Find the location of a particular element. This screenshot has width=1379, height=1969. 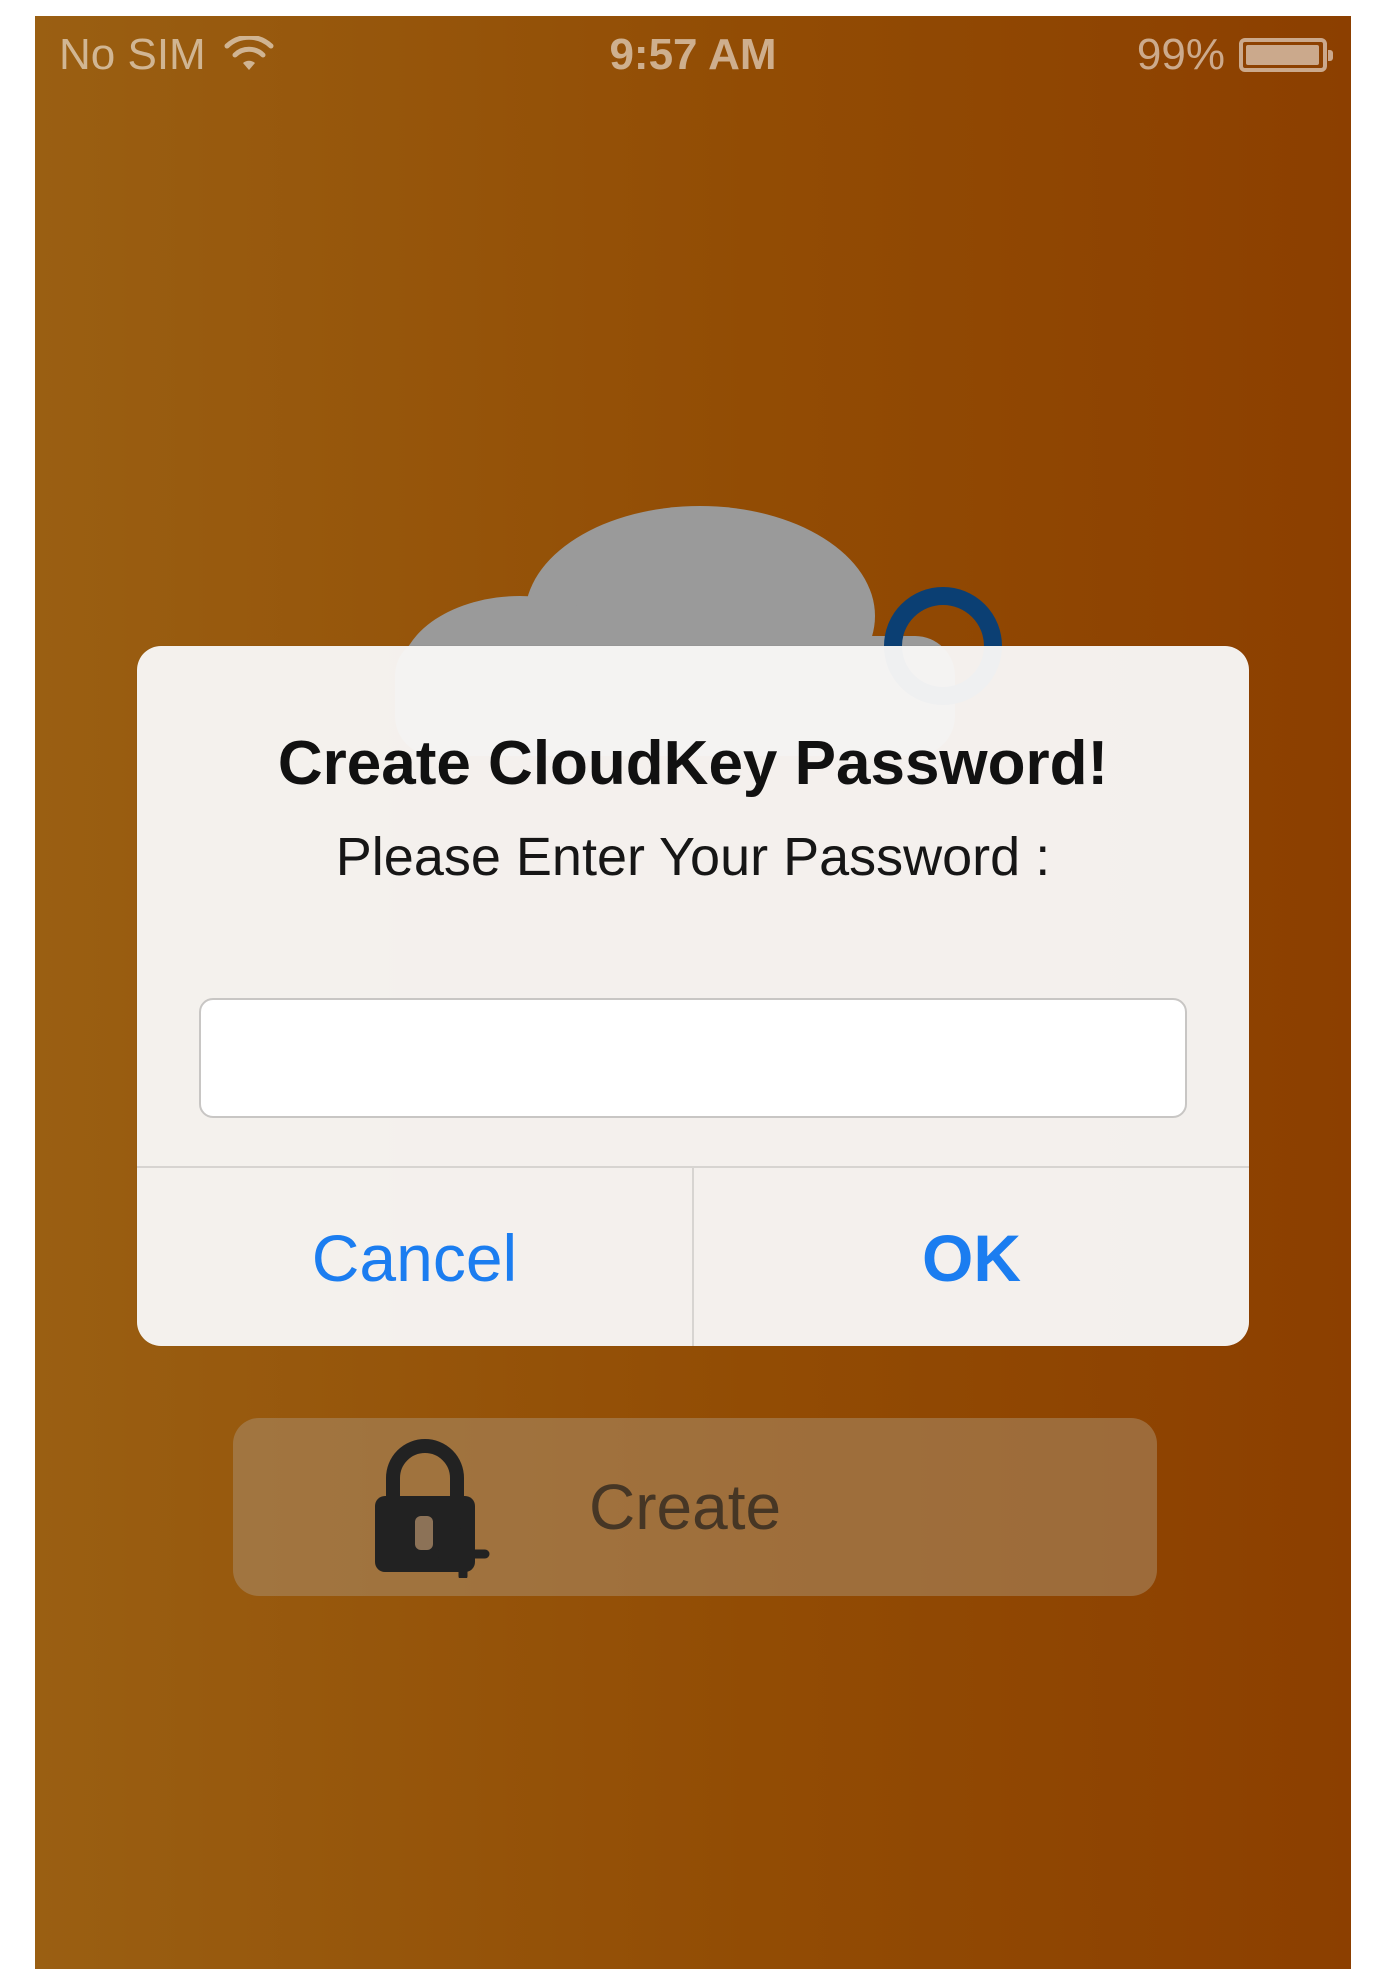

alert-title: Create CloudKey Password! is located at coordinates (693, 763).